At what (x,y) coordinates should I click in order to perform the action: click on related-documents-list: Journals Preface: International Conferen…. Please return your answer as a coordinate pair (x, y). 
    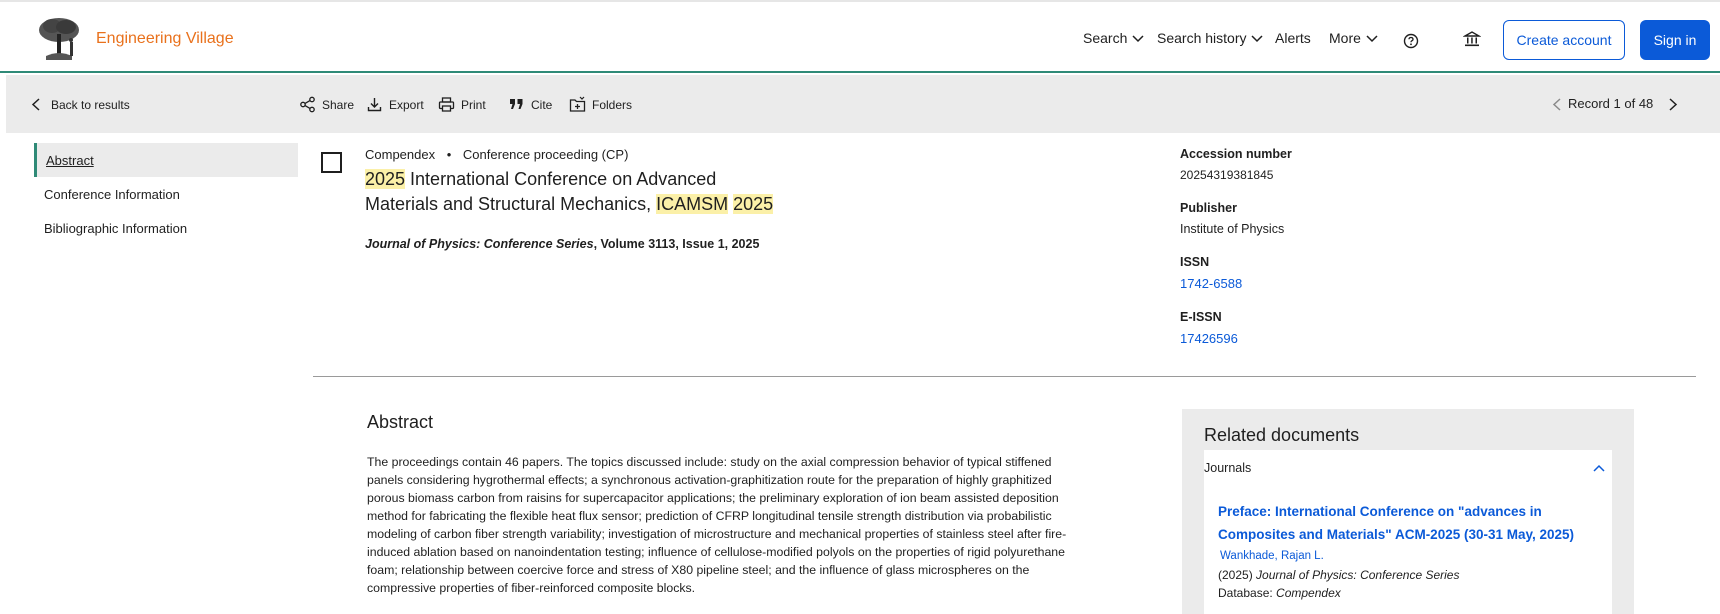
    Looking at the image, I should click on (1408, 532).